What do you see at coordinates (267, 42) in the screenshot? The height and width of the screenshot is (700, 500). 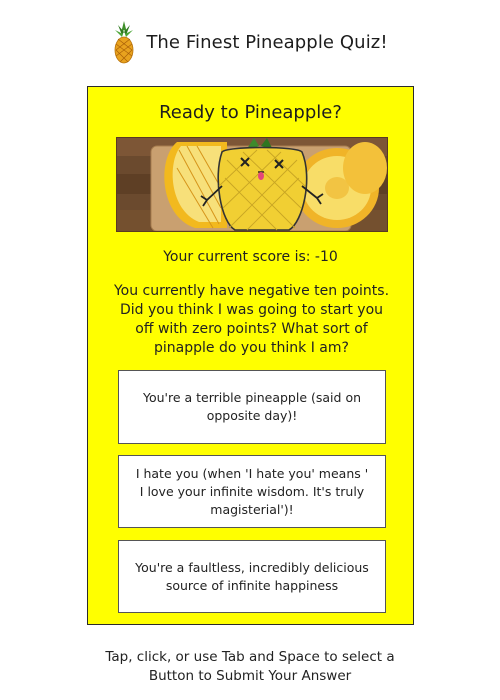 I see `app-title: The Finest Pineapple Quiz!` at bounding box center [267, 42].